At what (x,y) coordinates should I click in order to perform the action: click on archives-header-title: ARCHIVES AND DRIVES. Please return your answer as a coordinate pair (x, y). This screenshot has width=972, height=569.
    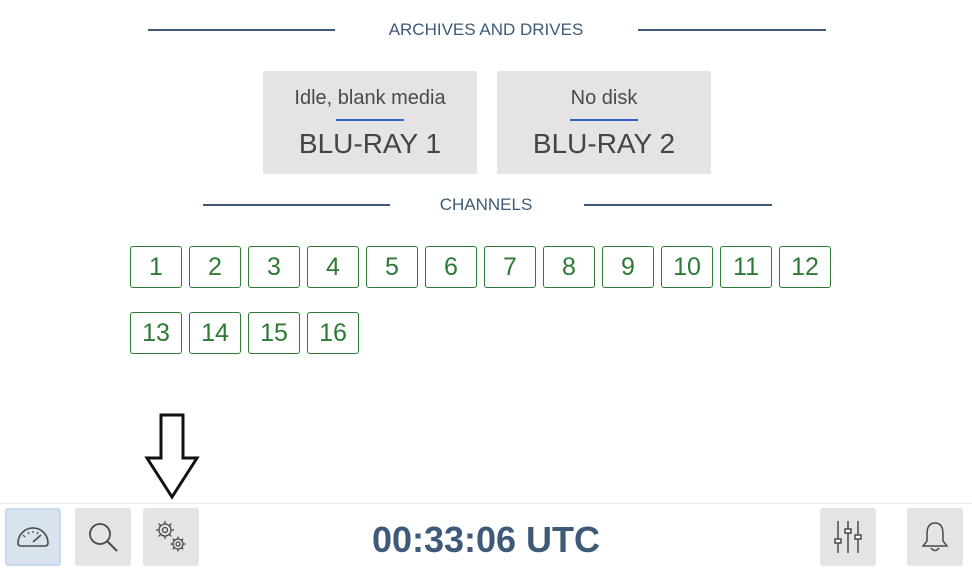
    Looking at the image, I should click on (486, 29).